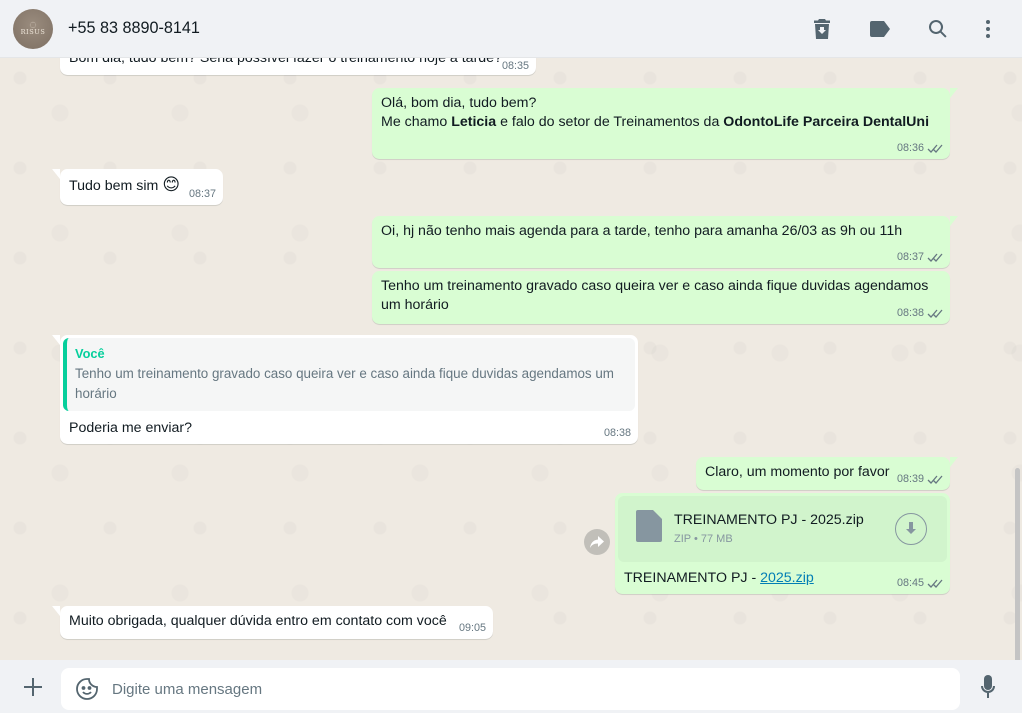  Describe the element at coordinates (114, 186) in the screenshot. I see `message-text: Tudo bem sim` at that location.